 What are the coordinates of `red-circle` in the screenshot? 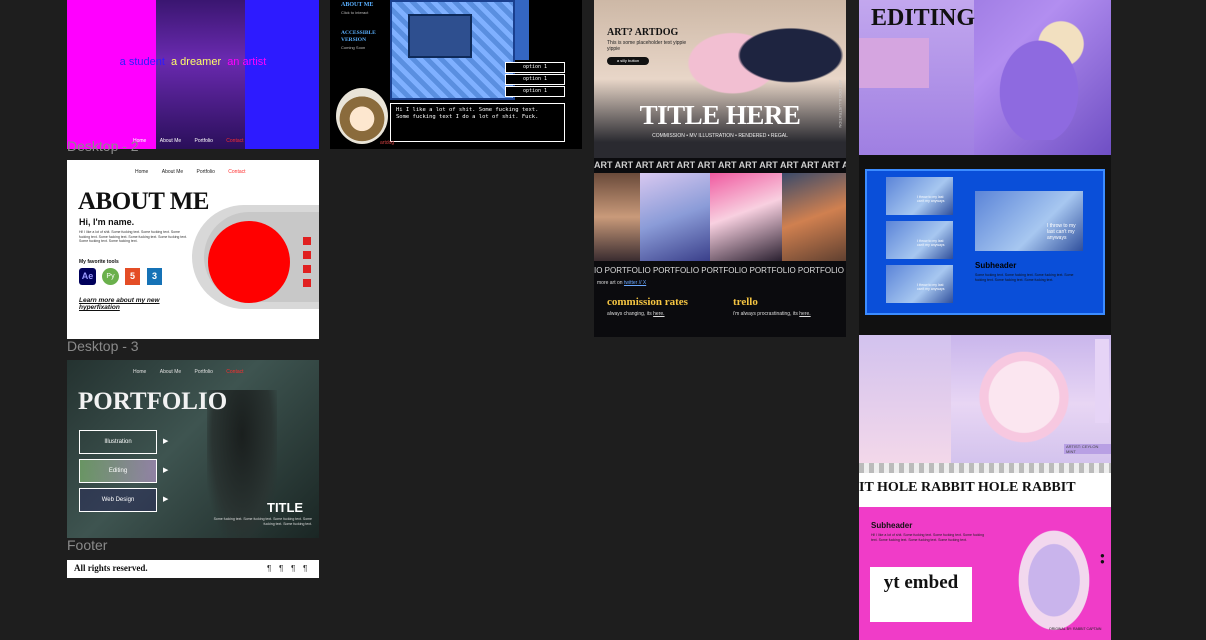 It's located at (249, 262).